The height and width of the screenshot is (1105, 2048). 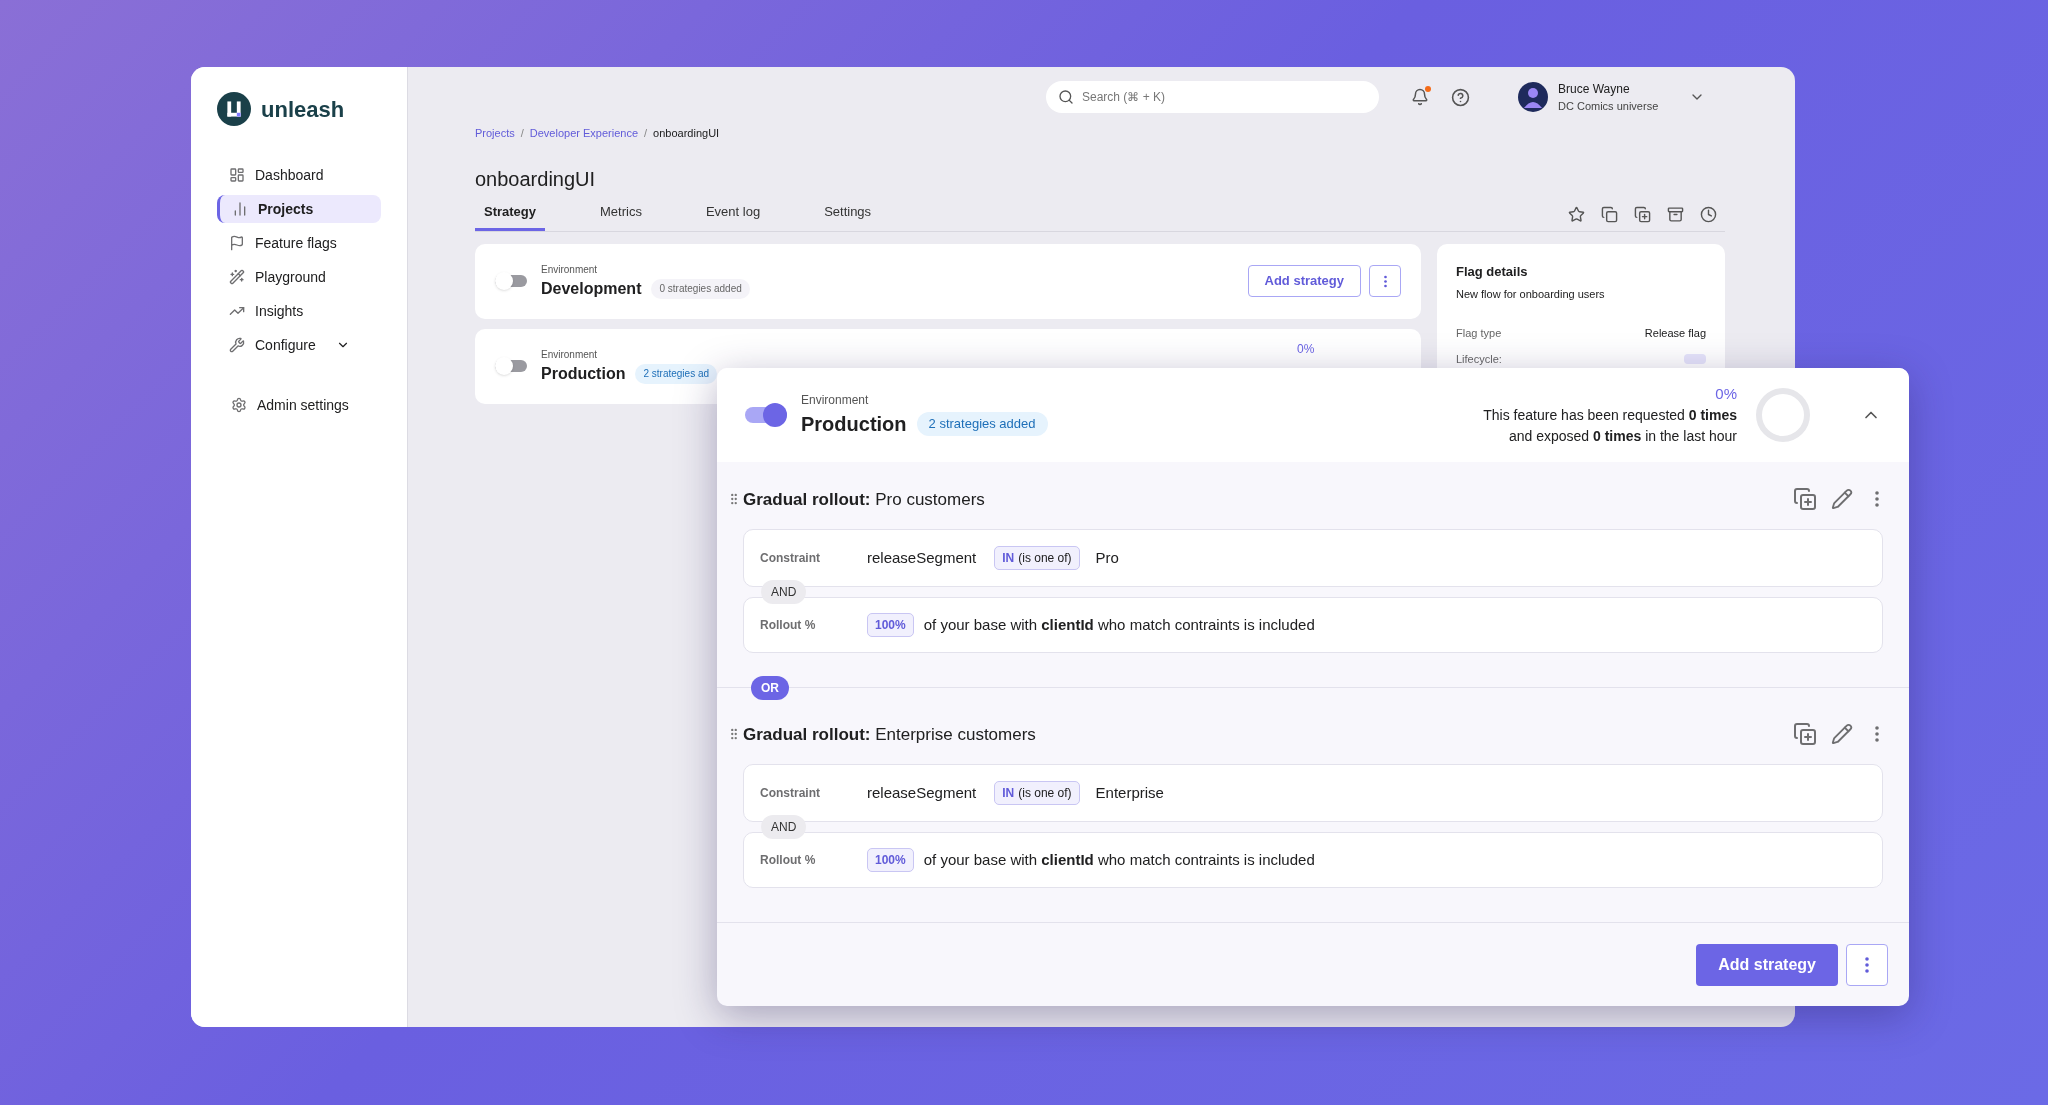 What do you see at coordinates (982, 424) in the screenshot?
I see `strategy-count-badge: 2 strategies added` at bounding box center [982, 424].